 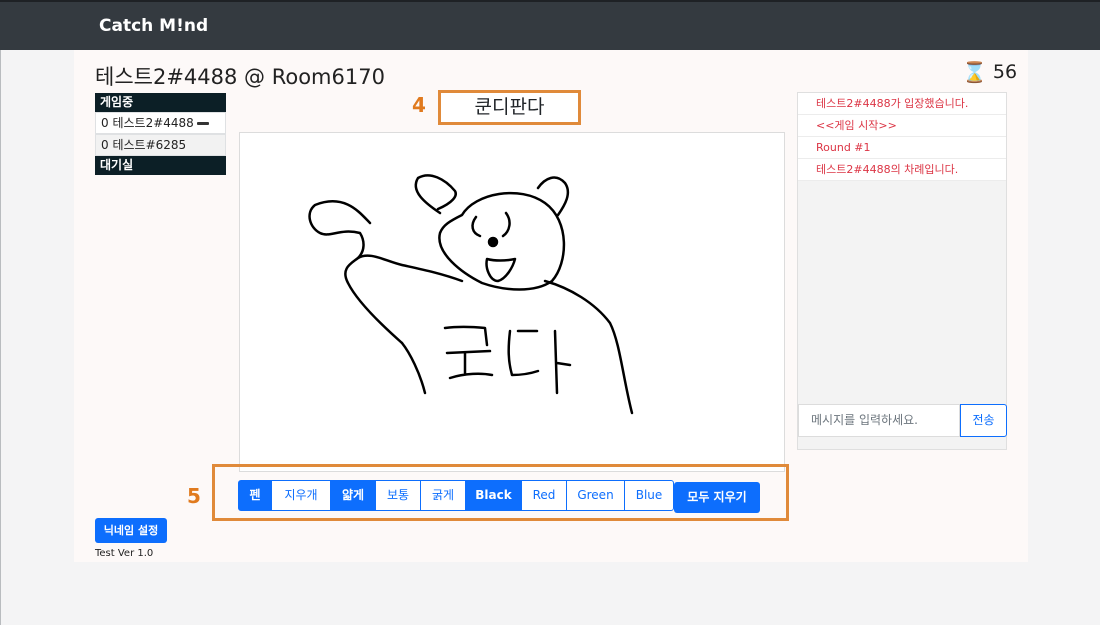 I want to click on drawing-strokes, so click(x=471, y=294).